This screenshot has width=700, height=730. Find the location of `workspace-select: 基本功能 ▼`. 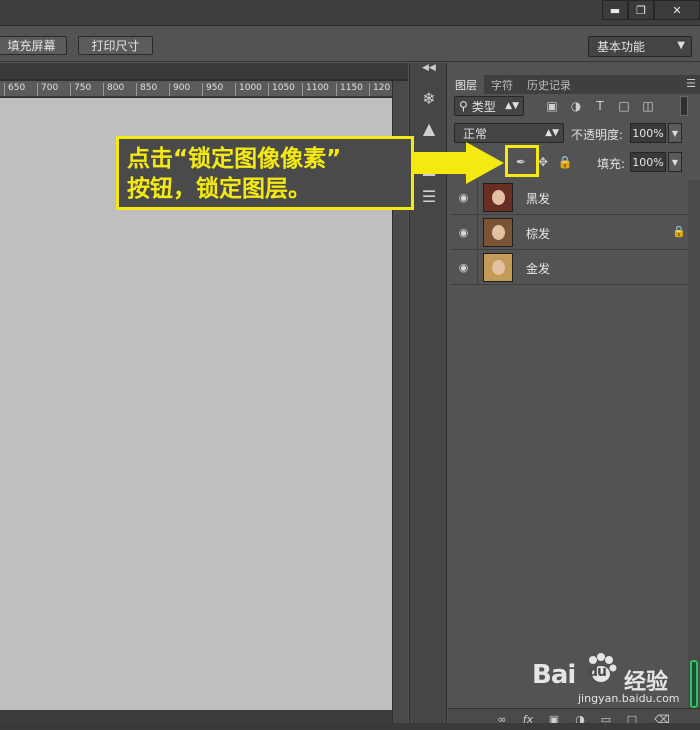

workspace-select: 基本功能 ▼ is located at coordinates (640, 46).